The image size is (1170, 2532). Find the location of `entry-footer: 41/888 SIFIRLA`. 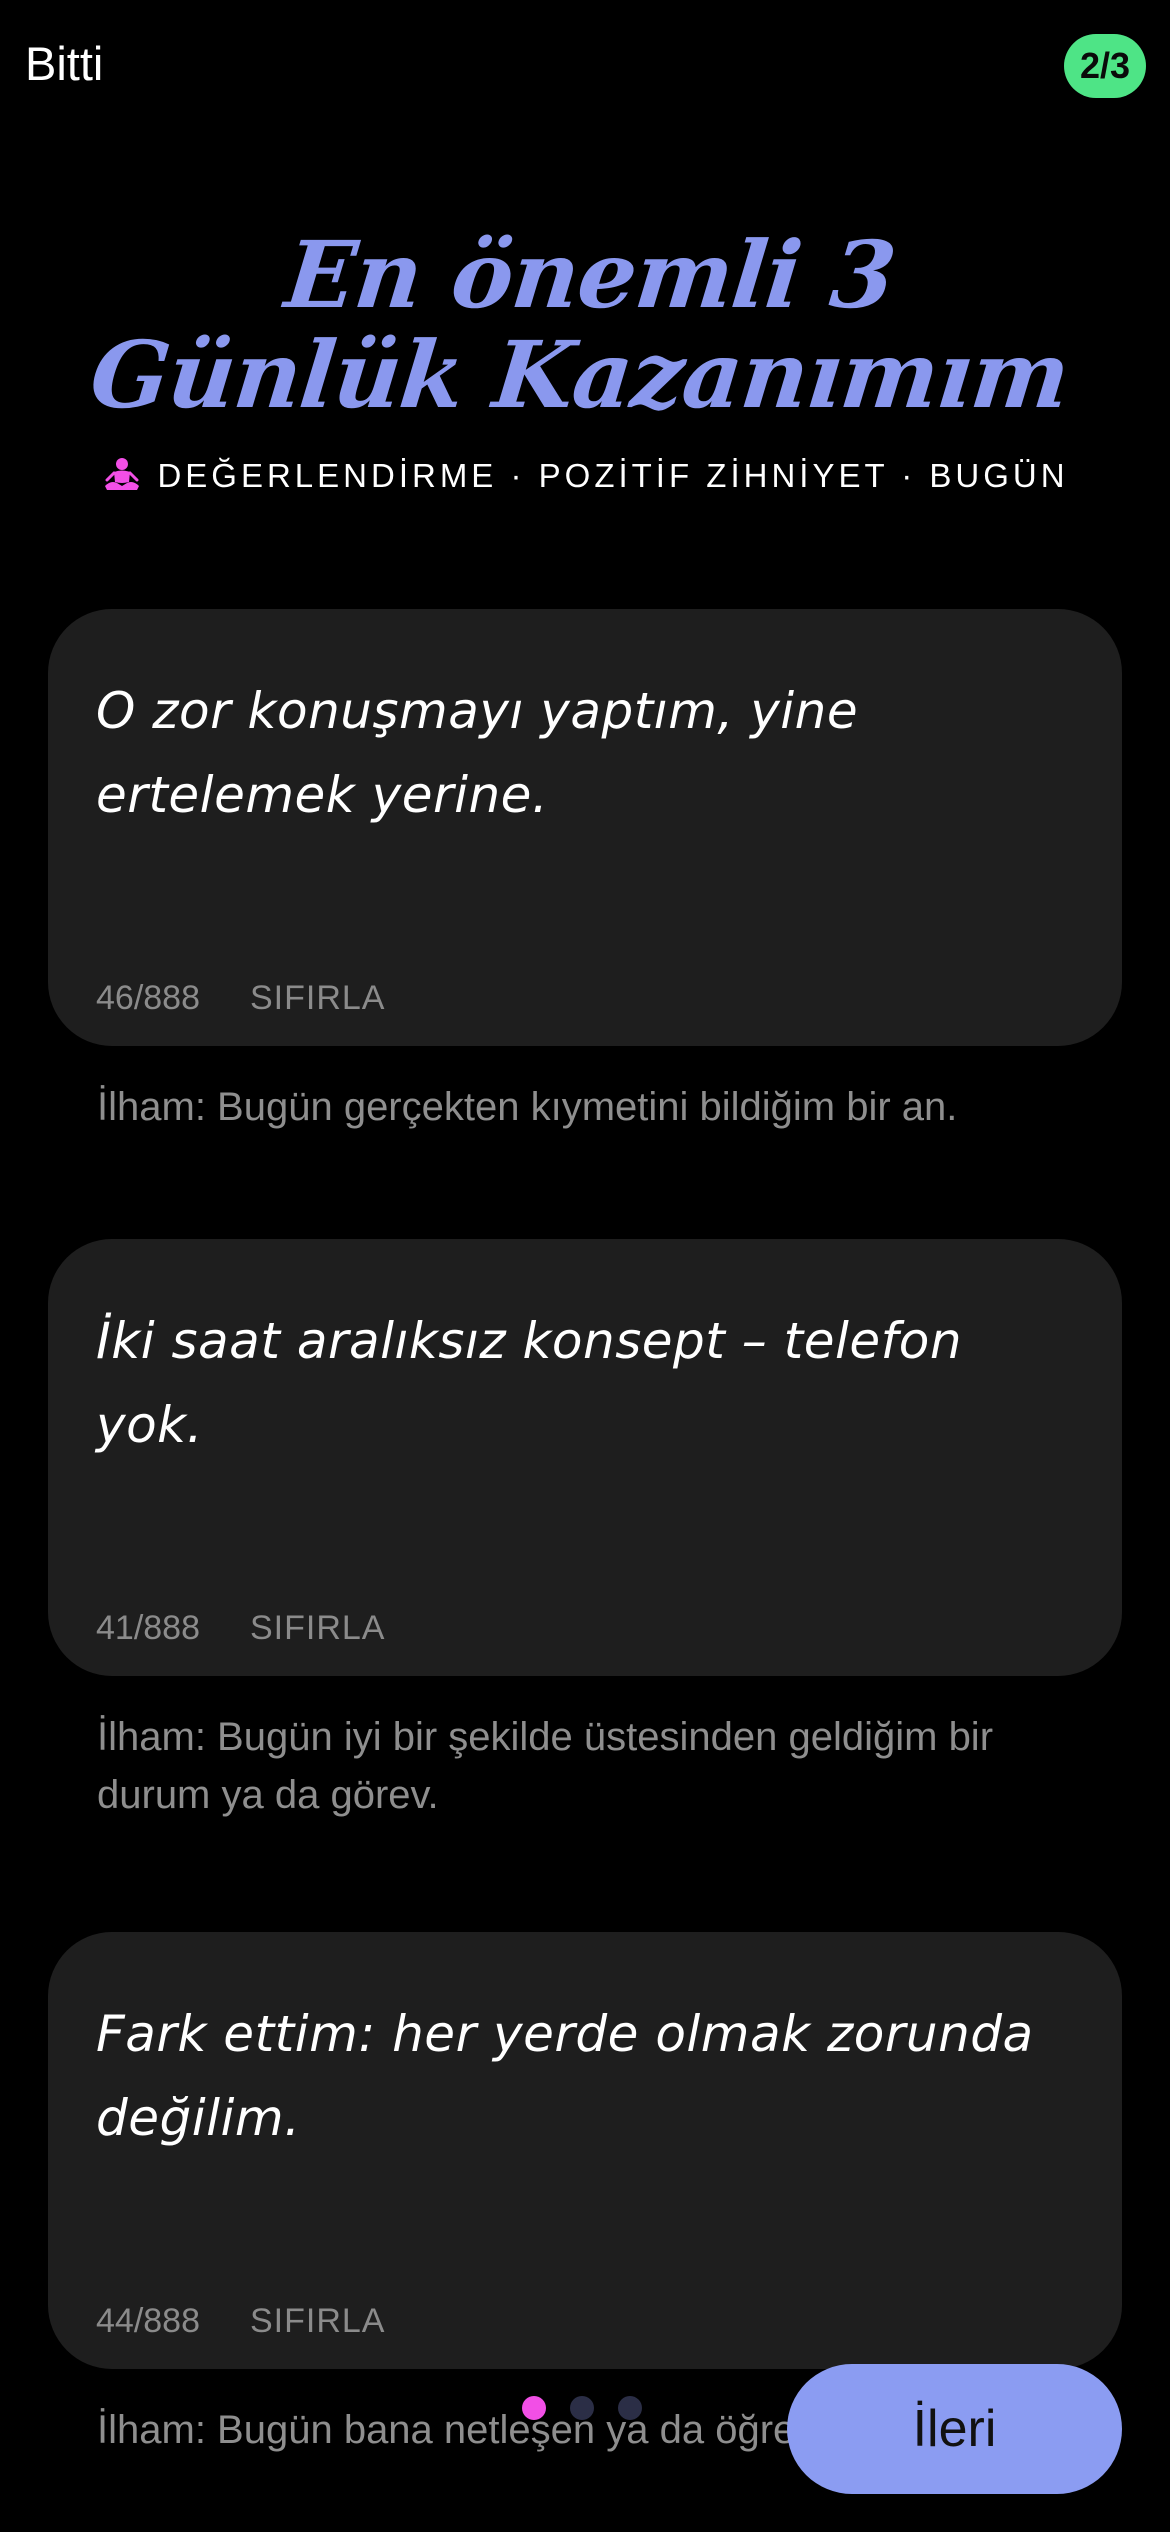

entry-footer: 41/888 SIFIRLA is located at coordinates (240, 1628).